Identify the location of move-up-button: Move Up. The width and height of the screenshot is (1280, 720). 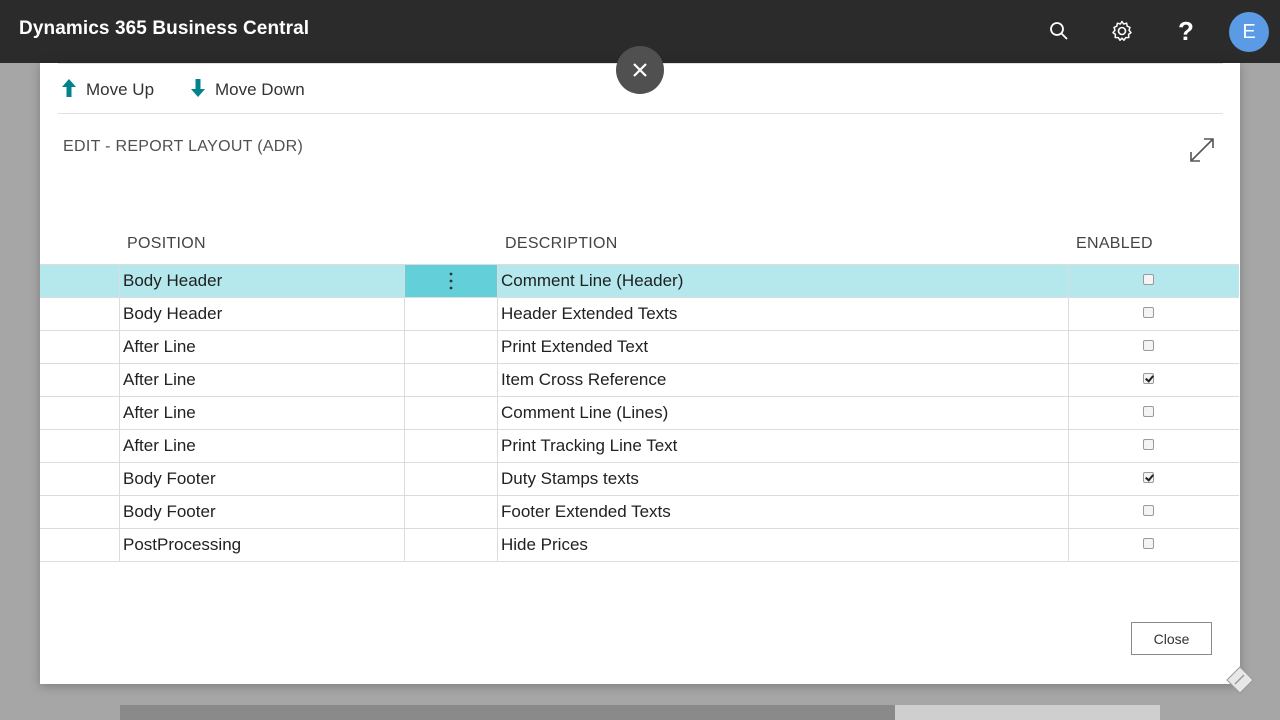
(107, 90).